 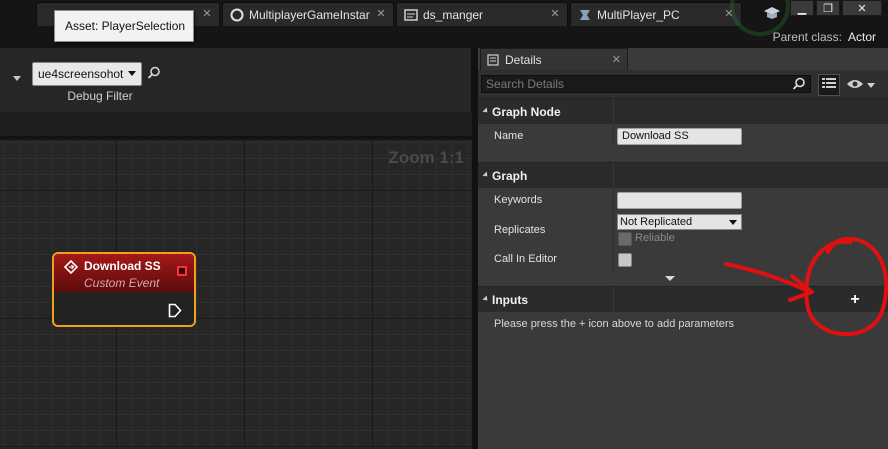 What do you see at coordinates (526, 112) in the screenshot?
I see `section-title: Graph Node` at bounding box center [526, 112].